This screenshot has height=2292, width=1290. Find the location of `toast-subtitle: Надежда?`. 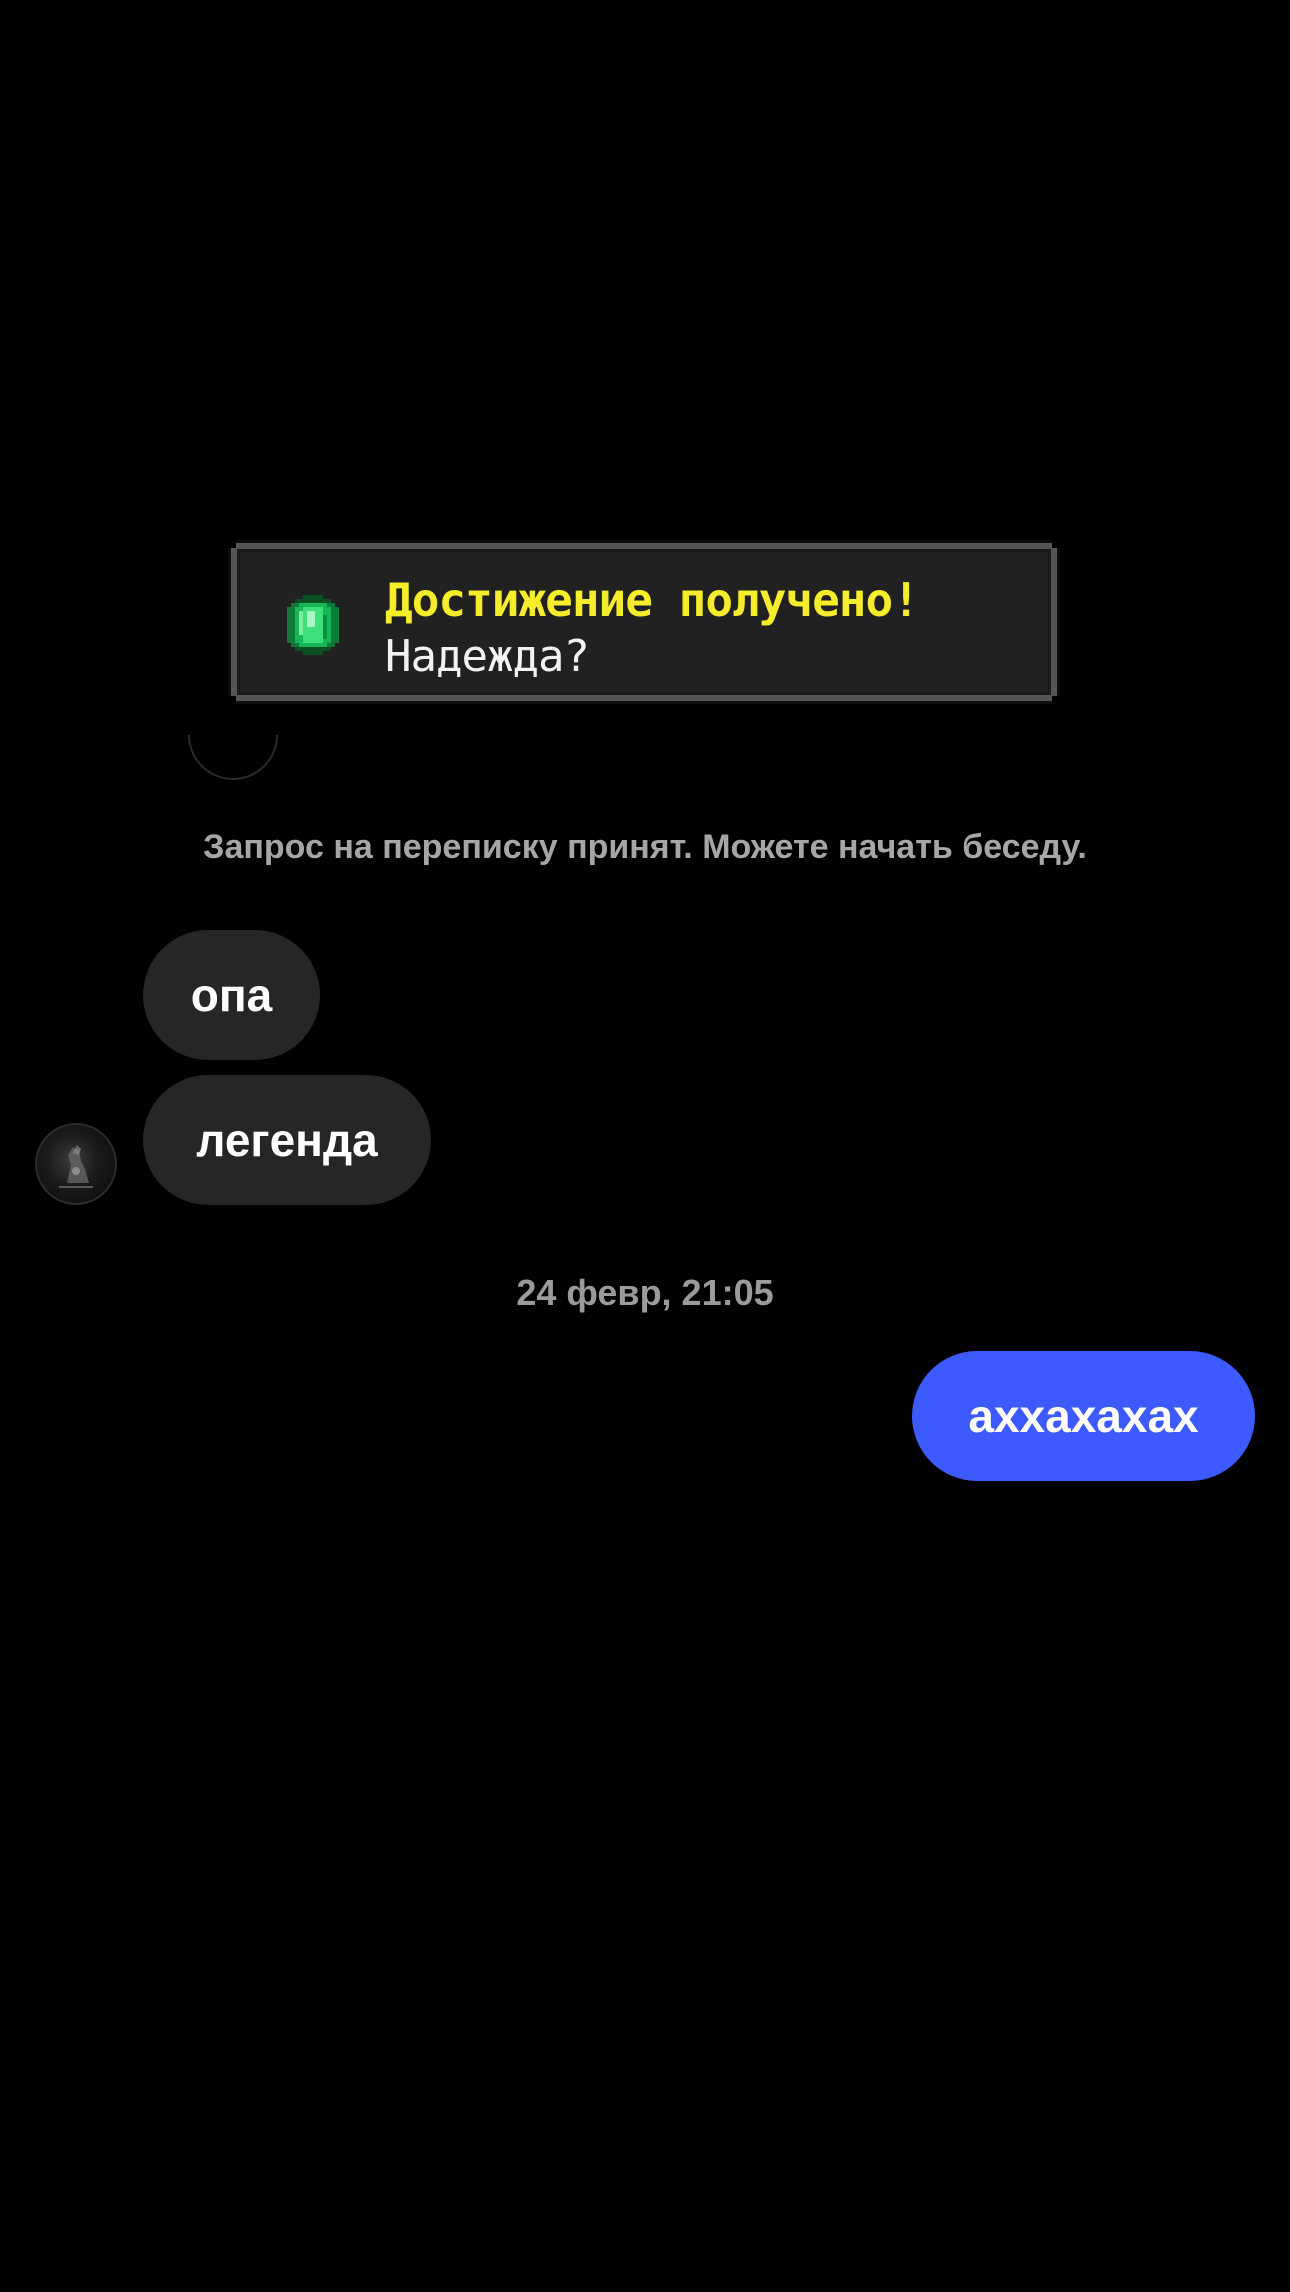

toast-subtitle: Надежда? is located at coordinates (487, 656).